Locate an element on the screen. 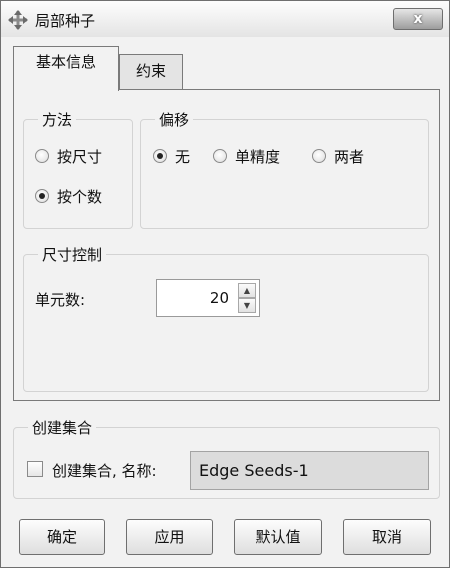 This screenshot has height=568, width=450. create-set-checkbox-label: 创建集合, 名称: is located at coordinates (104, 471).